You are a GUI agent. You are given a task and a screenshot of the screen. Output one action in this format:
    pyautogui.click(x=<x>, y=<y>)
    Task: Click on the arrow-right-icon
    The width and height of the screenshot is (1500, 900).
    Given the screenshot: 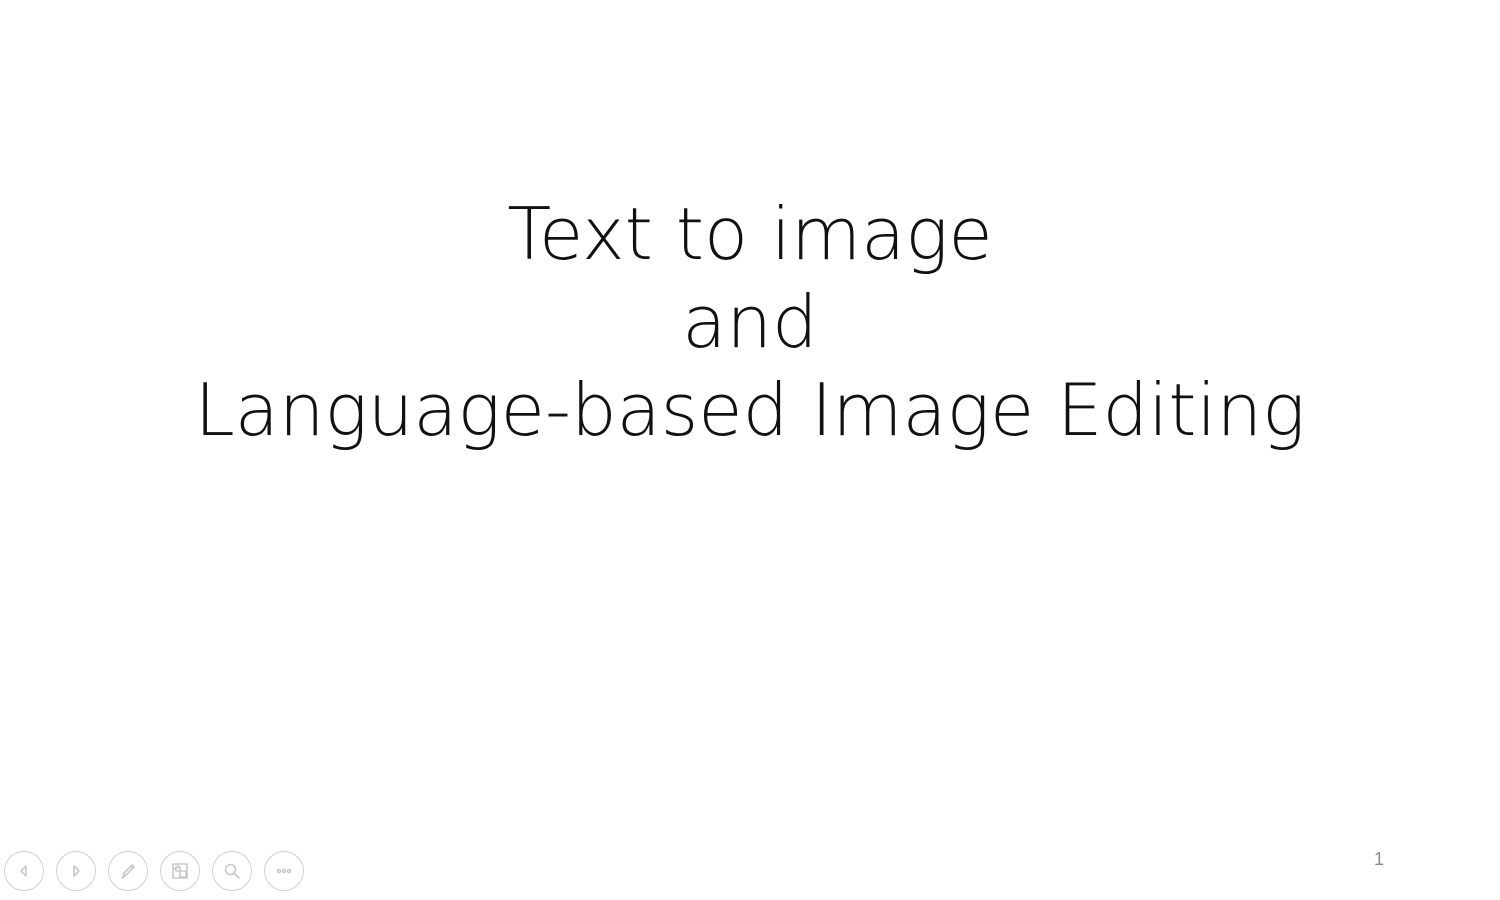 What is the action you would take?
    pyautogui.click(x=76, y=871)
    